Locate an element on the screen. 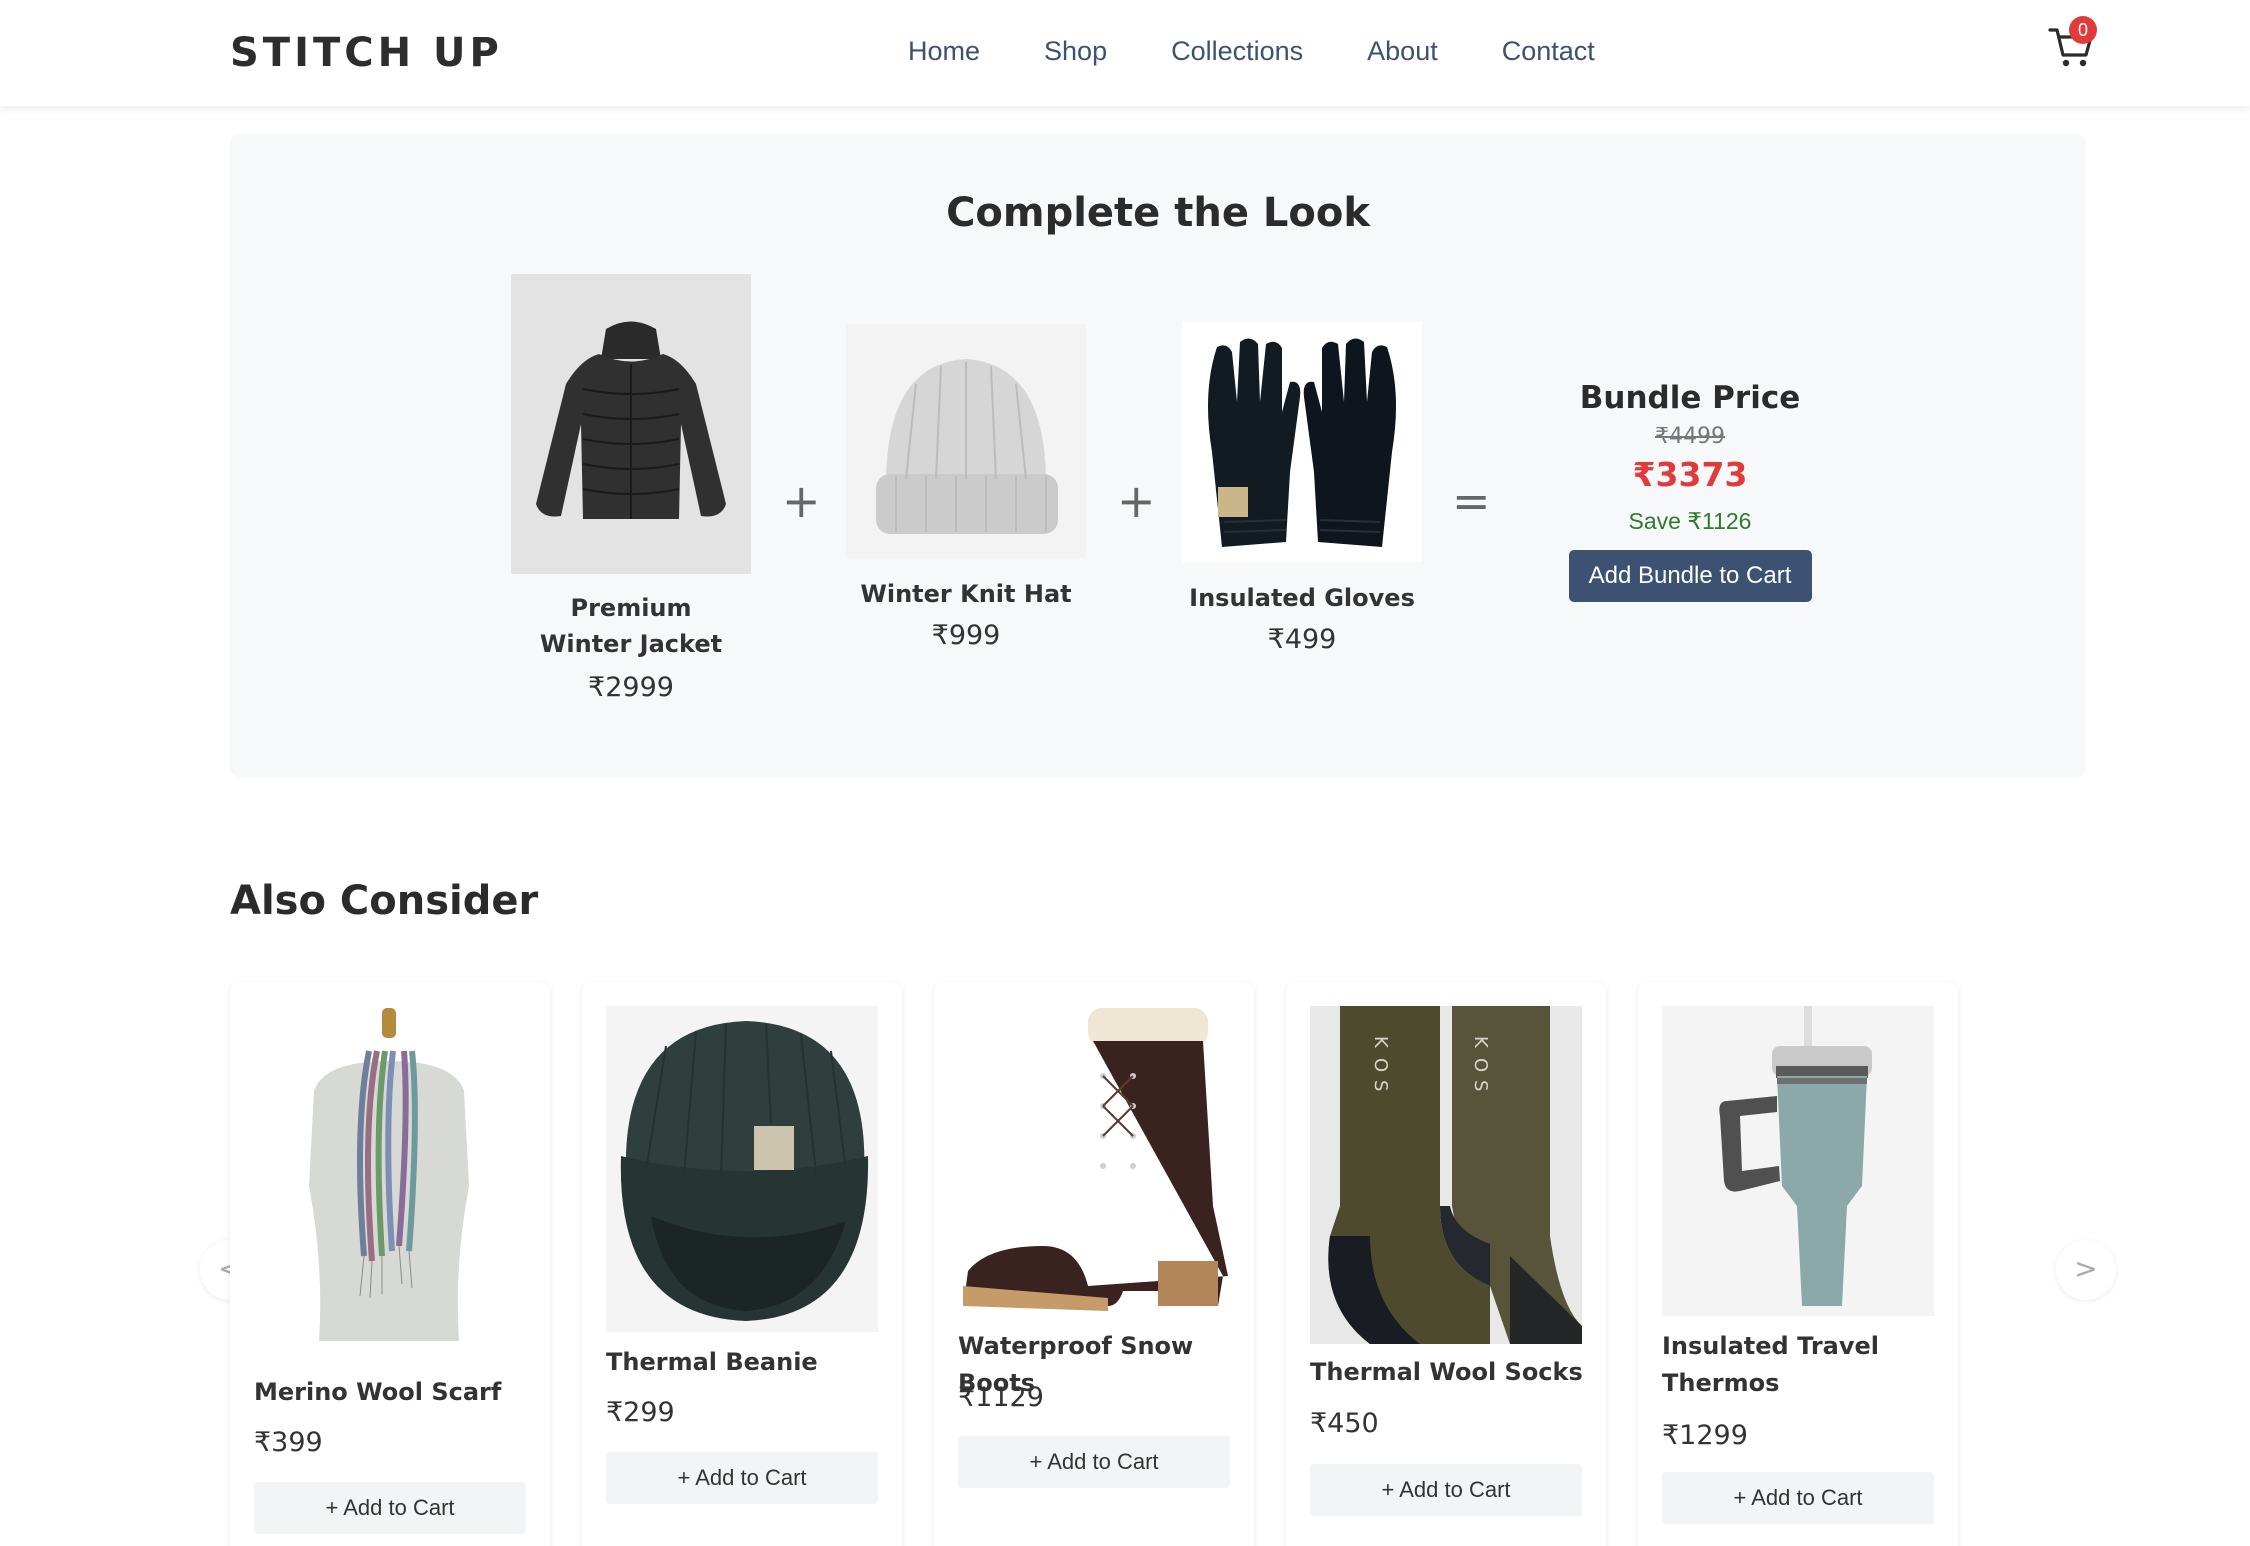 The width and height of the screenshot is (2250, 1546). product-name: Insulated Travel Thermos is located at coordinates (1771, 1364).